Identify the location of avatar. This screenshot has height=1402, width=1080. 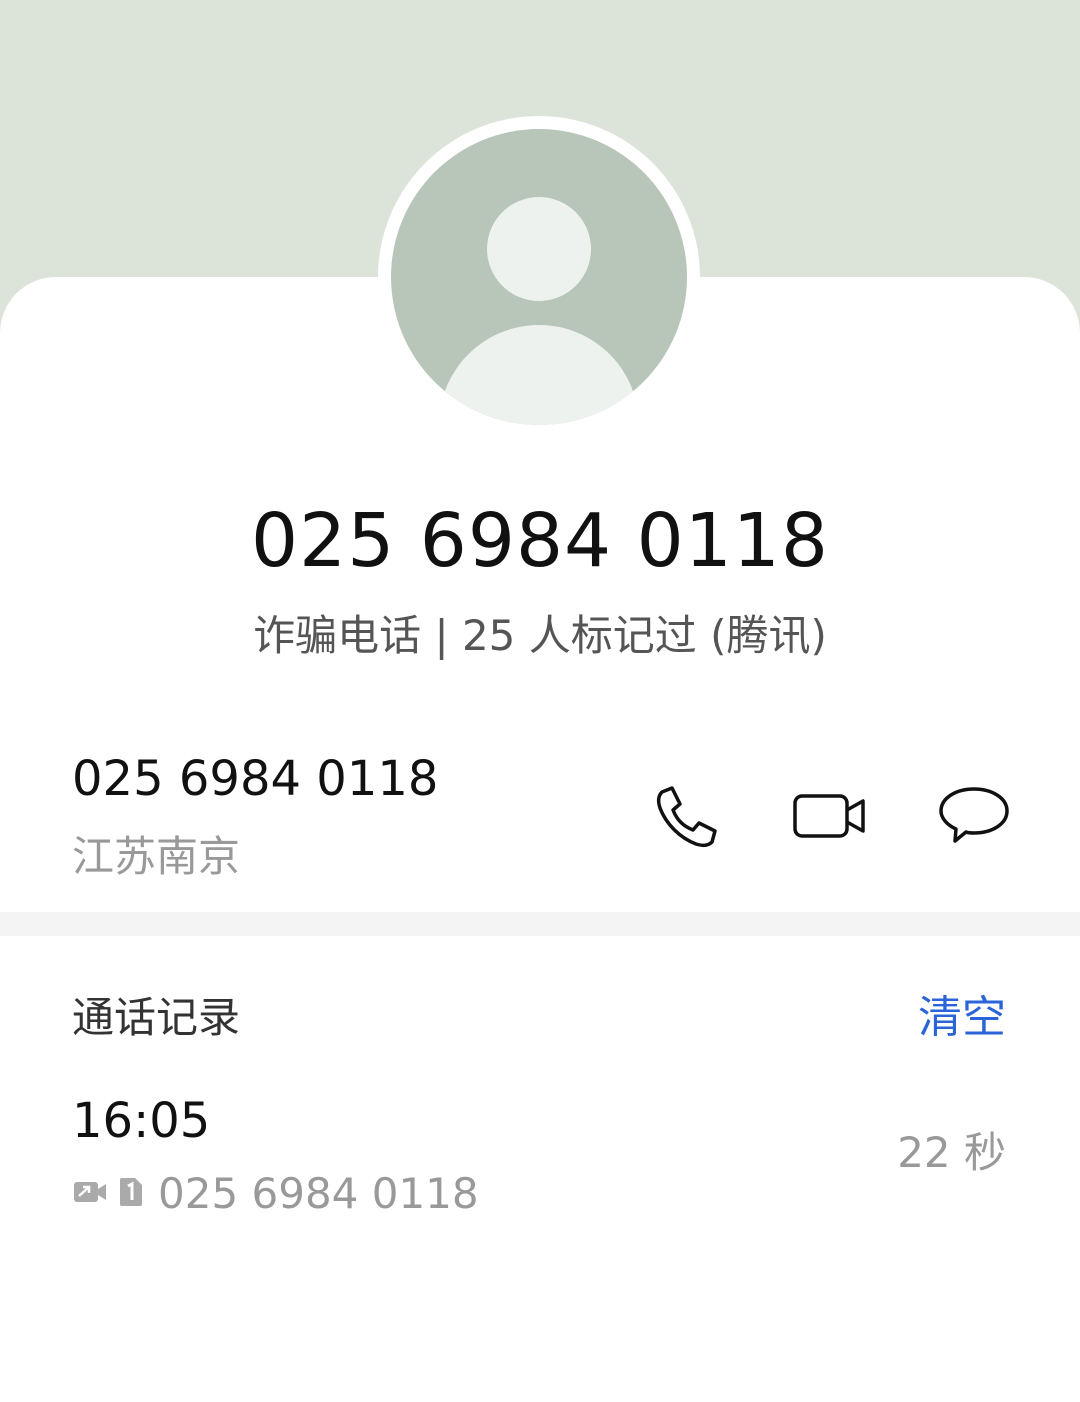
(539, 277).